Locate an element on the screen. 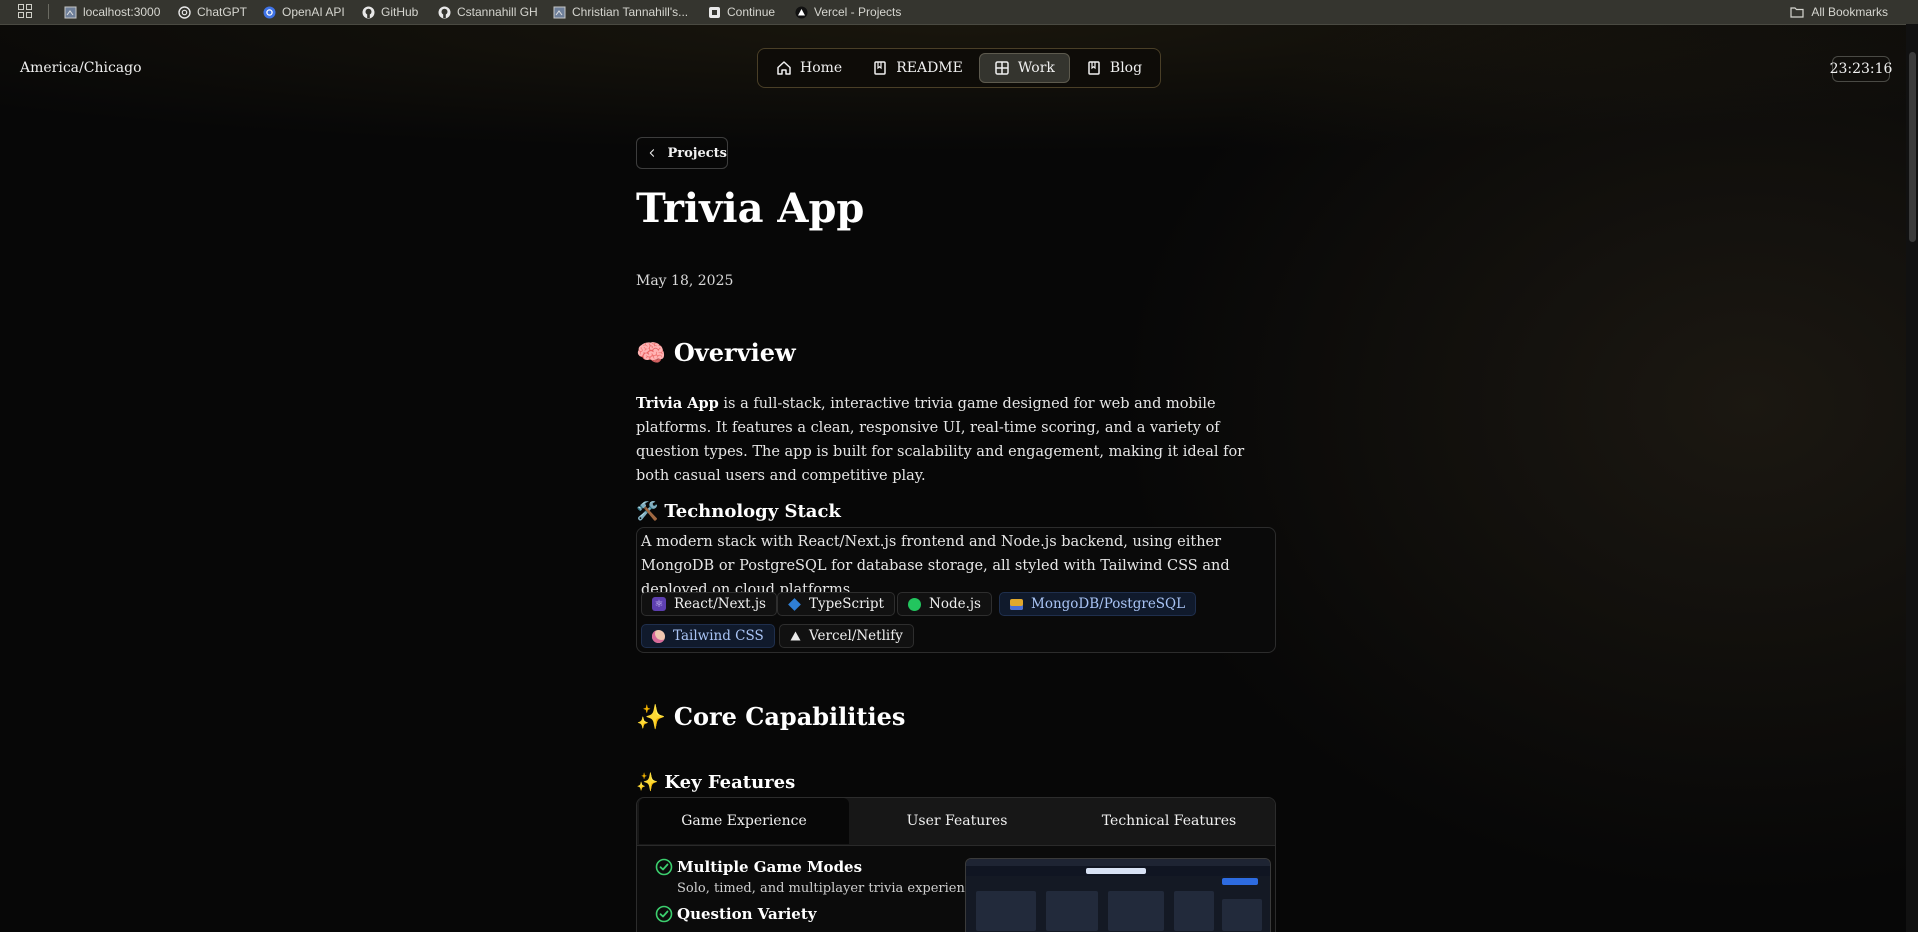 Image resolution: width=1918 pixels, height=932 pixels. nav-work: Work is located at coordinates (1024, 68).